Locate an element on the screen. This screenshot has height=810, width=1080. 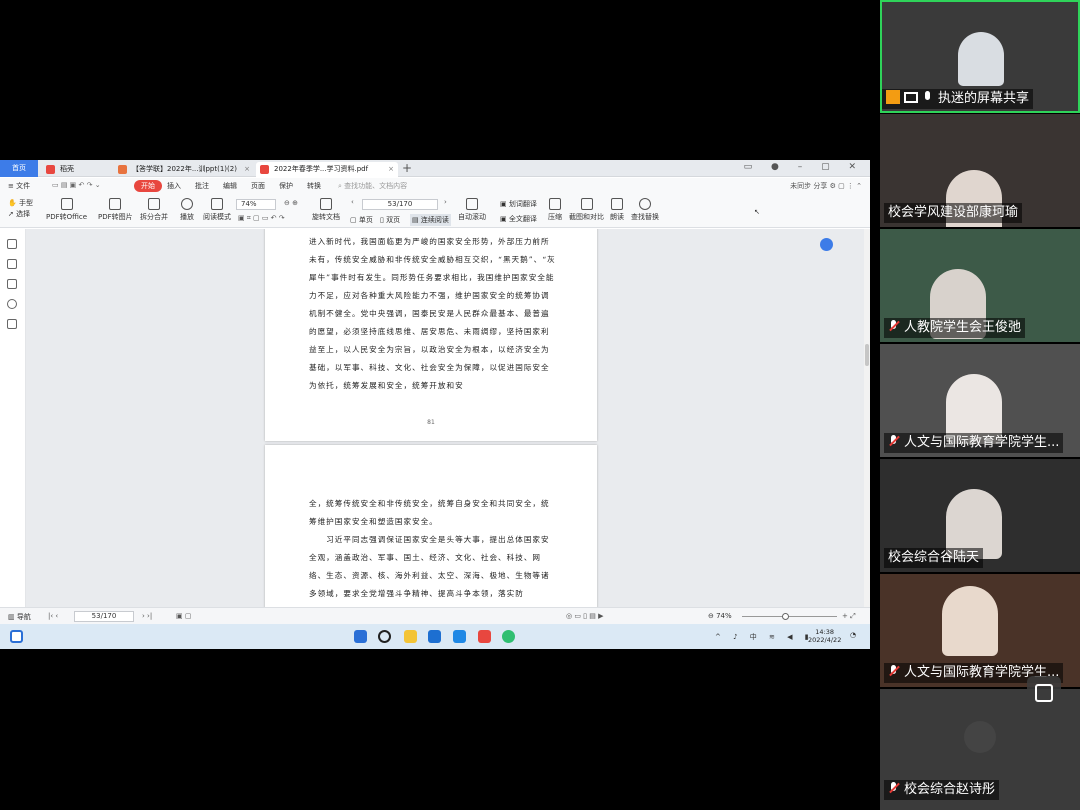
zoom-in-out-icons: ⊖ ⊕ is located at coordinates (291, 203).